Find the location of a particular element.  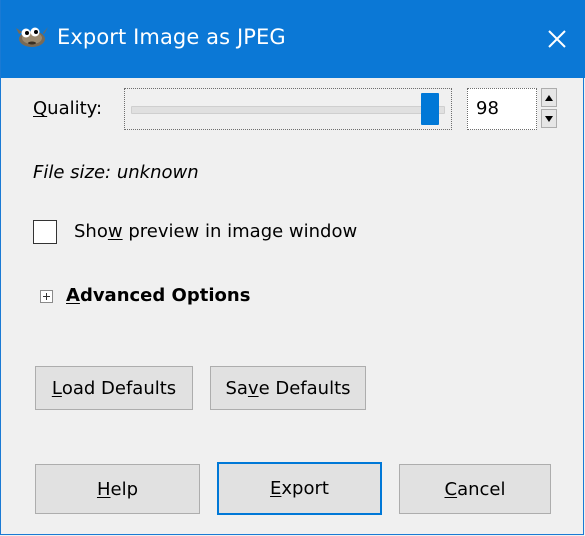

close-button is located at coordinates (556, 39).